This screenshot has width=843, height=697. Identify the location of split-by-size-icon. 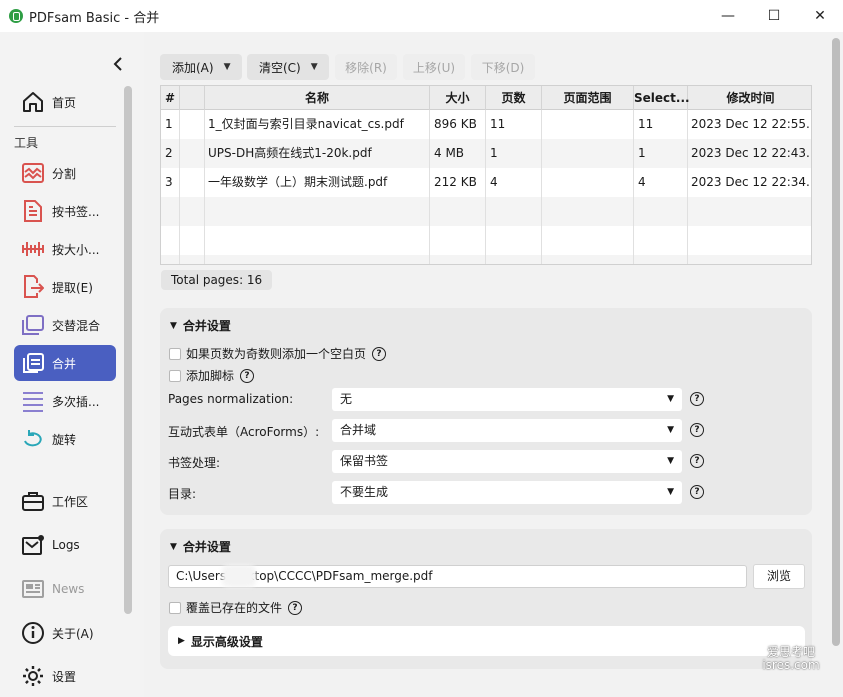
(33, 249).